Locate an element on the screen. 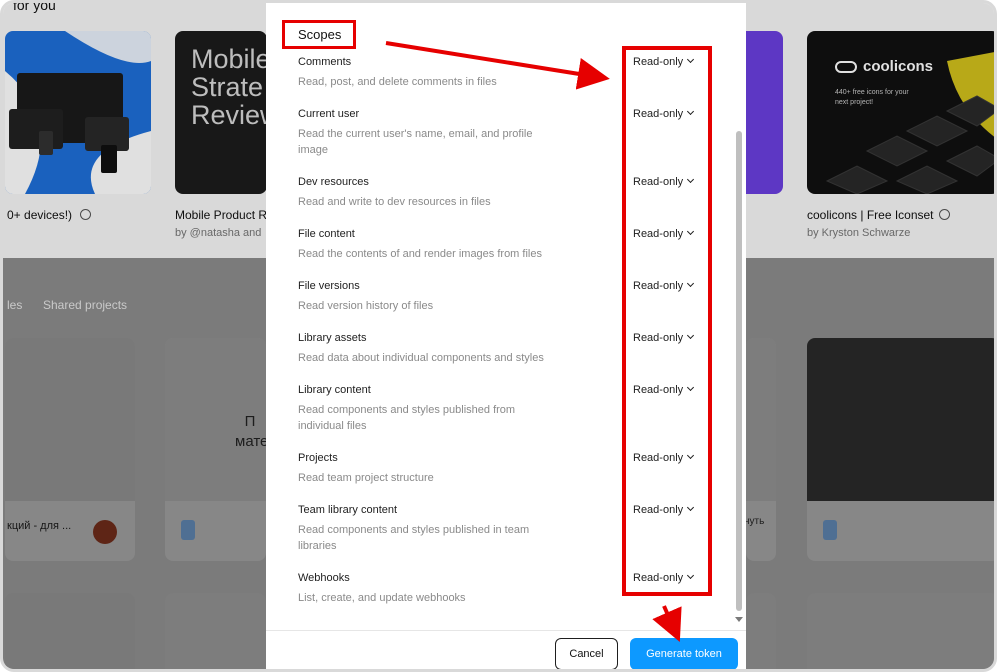  scope-name: Comments is located at coordinates (325, 62).